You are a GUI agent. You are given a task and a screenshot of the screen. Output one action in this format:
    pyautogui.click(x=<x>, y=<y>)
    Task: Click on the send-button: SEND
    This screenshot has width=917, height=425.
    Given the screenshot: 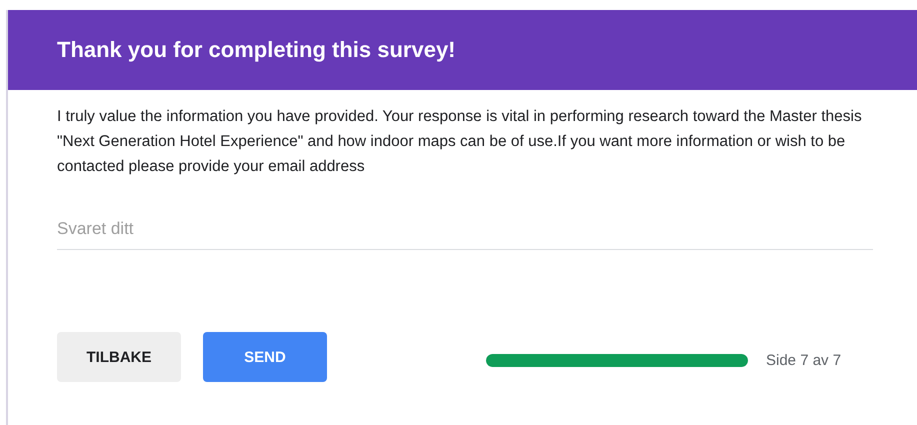 What is the action you would take?
    pyautogui.click(x=265, y=357)
    